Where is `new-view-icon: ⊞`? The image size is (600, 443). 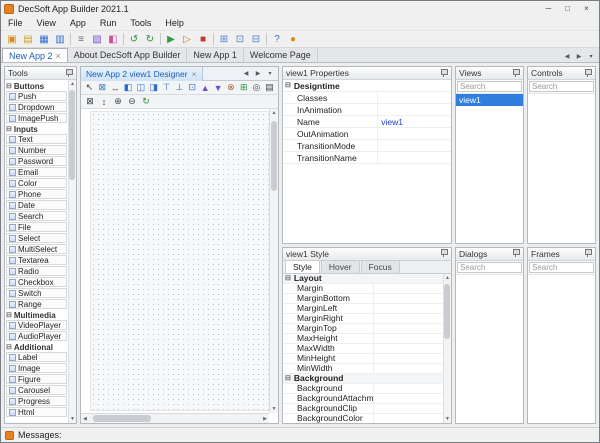
new-view-icon: ⊞ is located at coordinates (224, 39).